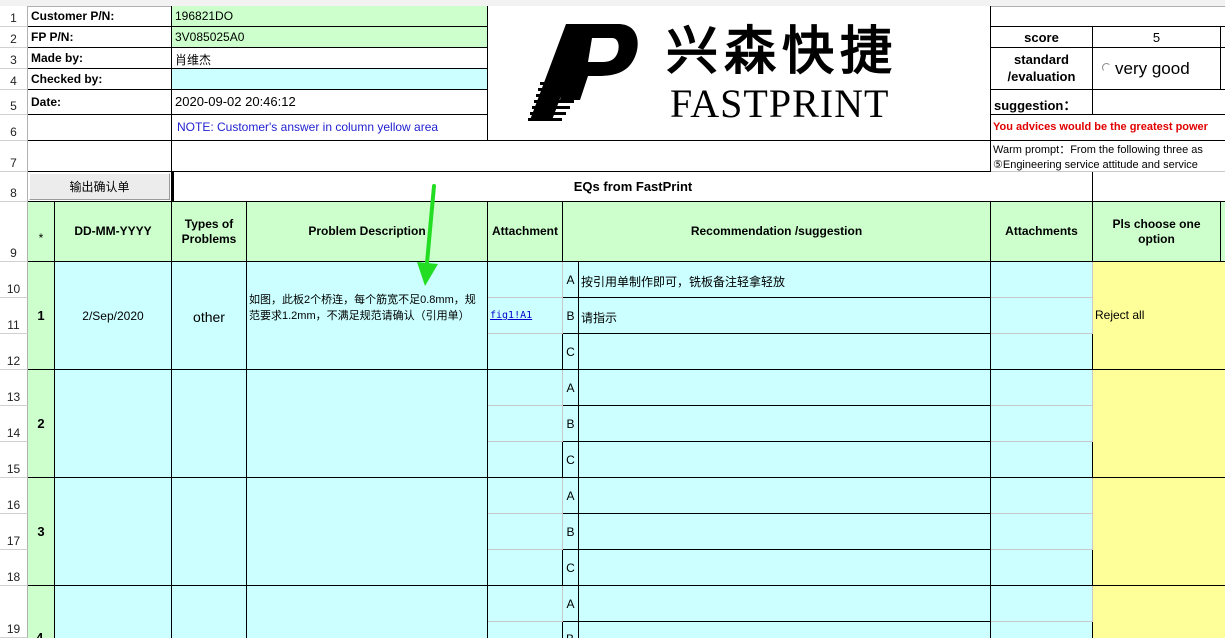 The height and width of the screenshot is (638, 1225). Describe the element at coordinates (209, 316) in the screenshot. I see `entry-type: other` at that location.